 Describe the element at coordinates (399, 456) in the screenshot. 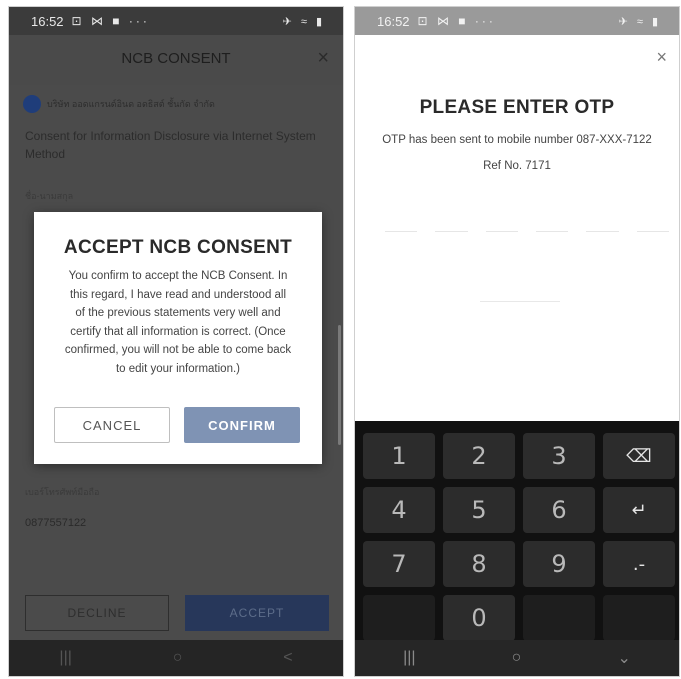

I see `key-1: 1` at that location.